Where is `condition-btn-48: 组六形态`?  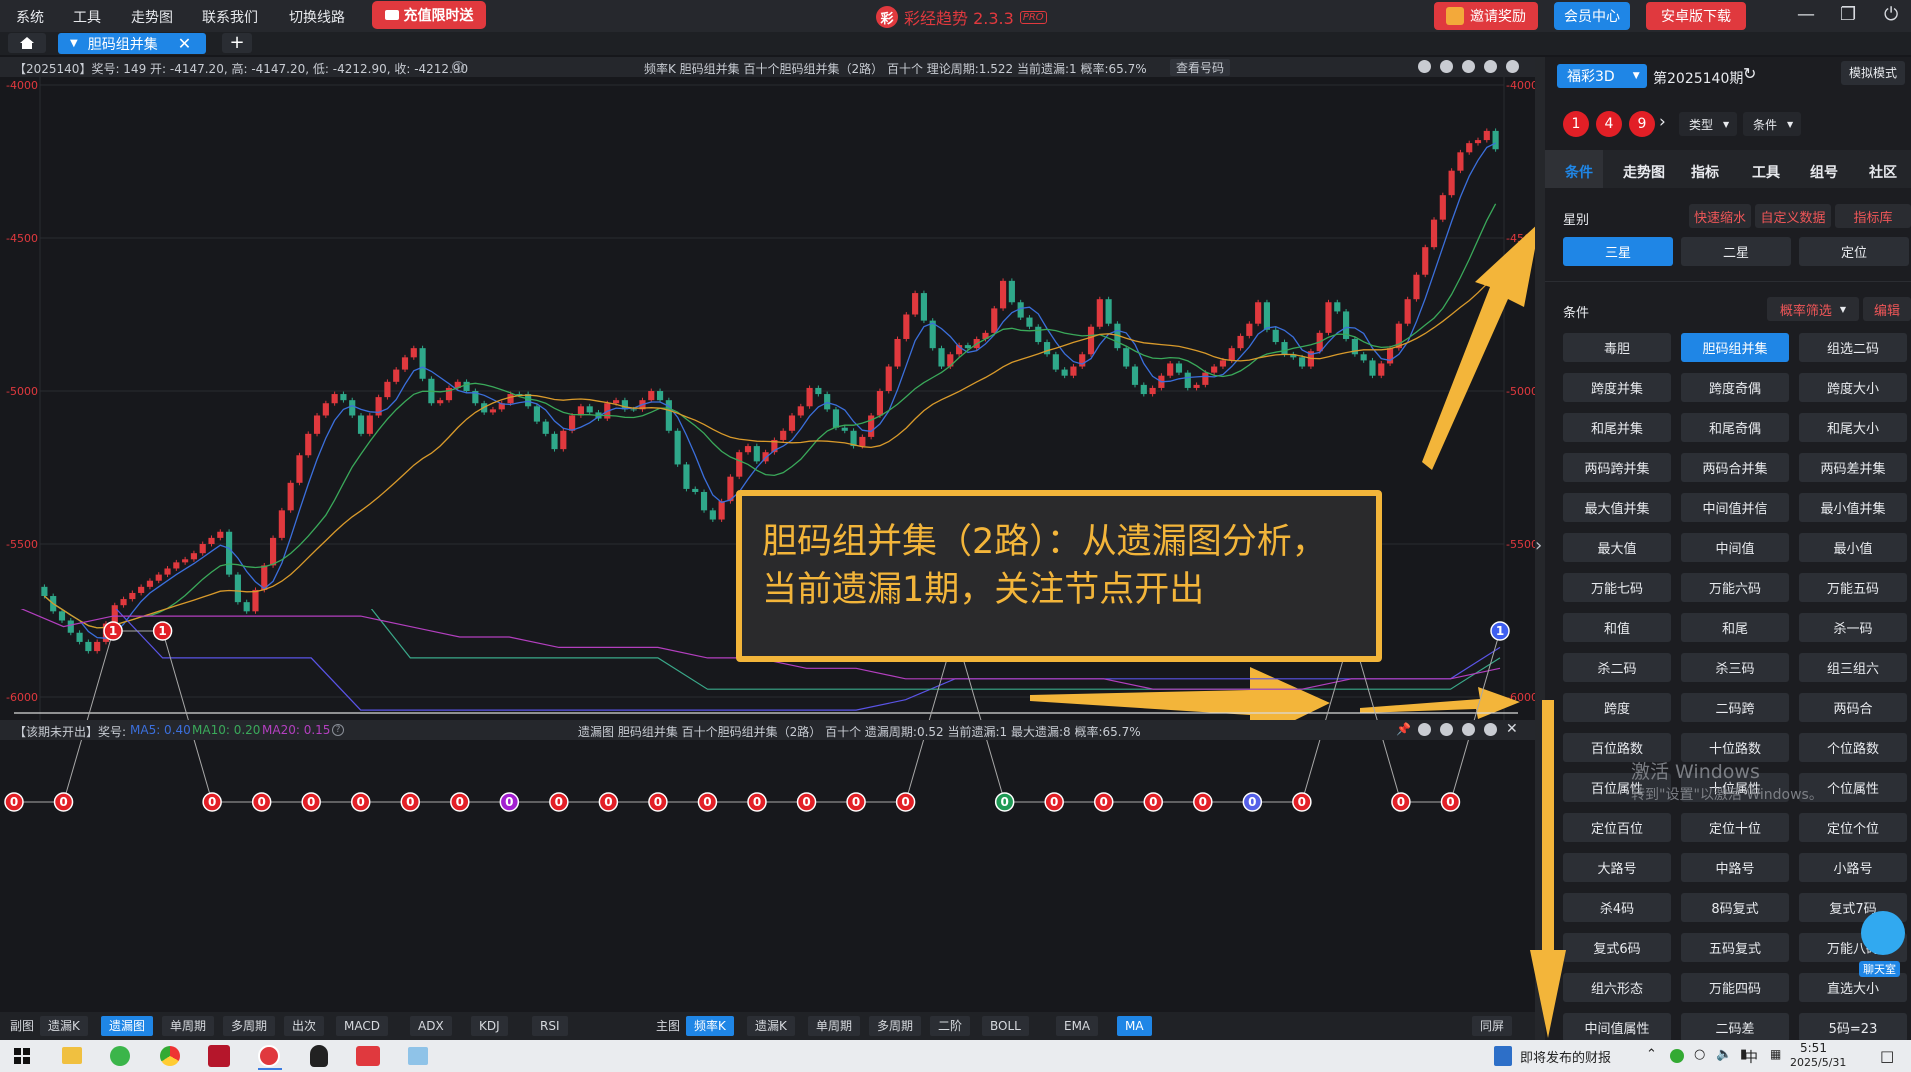 condition-btn-48: 组六形态 is located at coordinates (1617, 987).